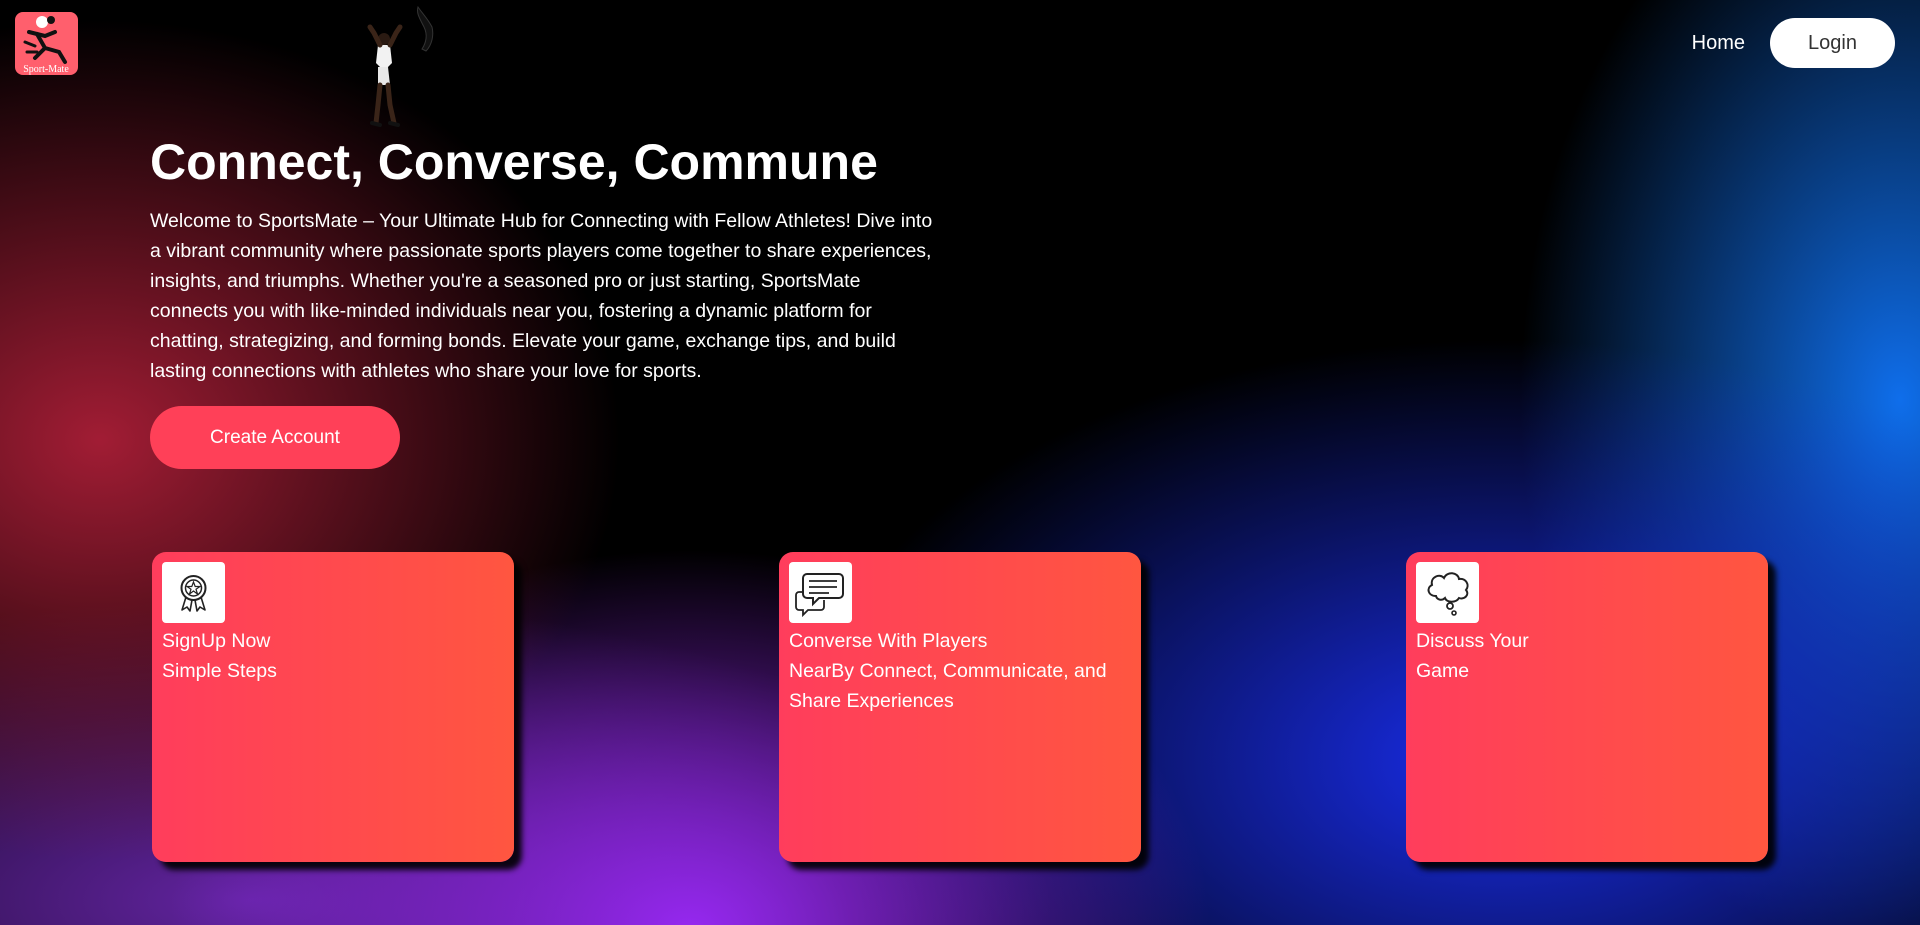 This screenshot has height=925, width=1920. What do you see at coordinates (400, 66) in the screenshot?
I see `basketball-player-image` at bounding box center [400, 66].